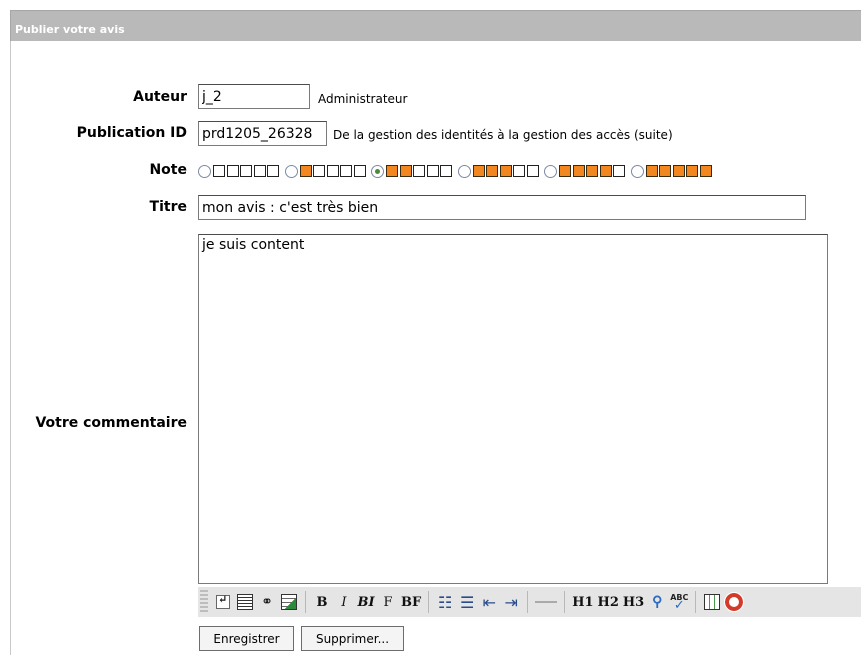 Image resolution: width=861 pixels, height=655 pixels. What do you see at coordinates (168, 170) in the screenshot?
I see `note-label: Note` at bounding box center [168, 170].